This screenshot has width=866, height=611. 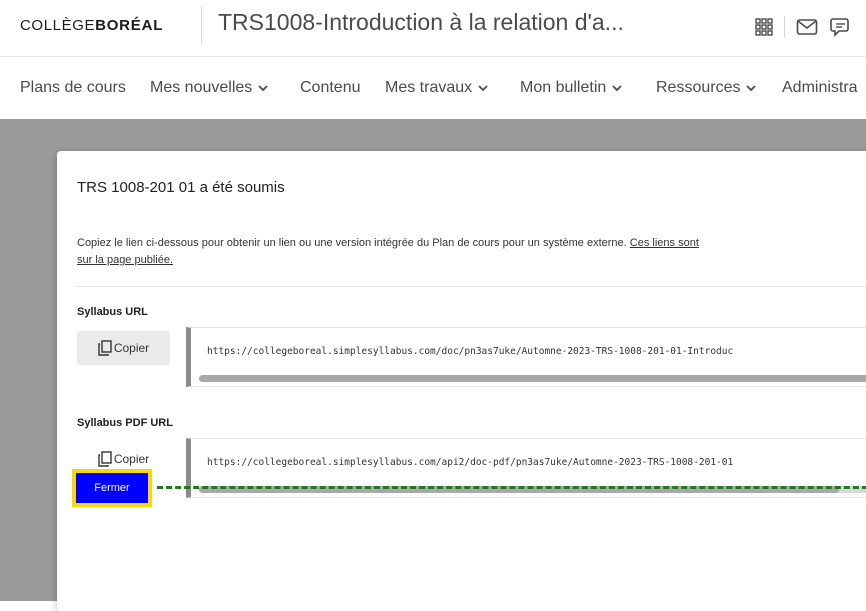 What do you see at coordinates (201, 25) in the screenshot?
I see `header-divider` at bounding box center [201, 25].